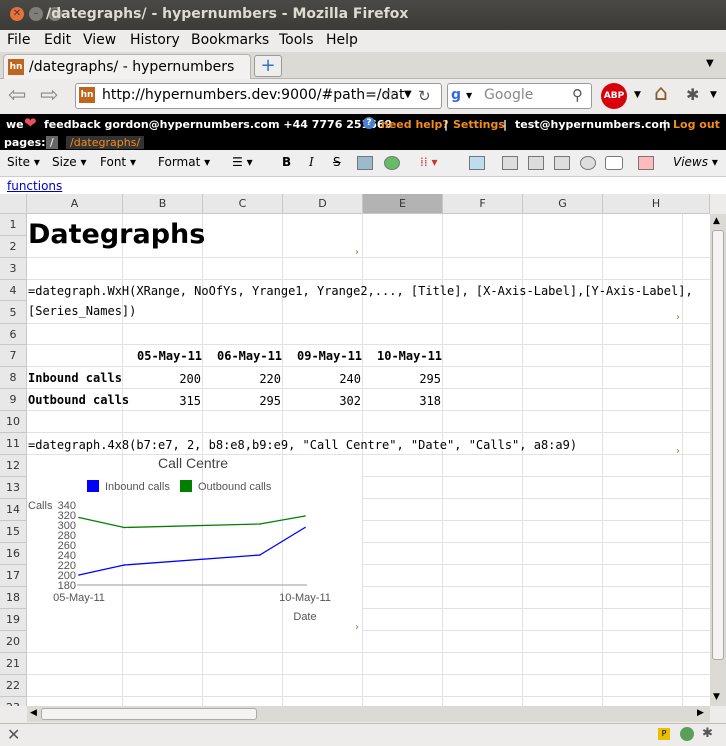 This screenshot has height=746, width=726. Describe the element at coordinates (646, 163) in the screenshot. I see `form-icon` at that location.